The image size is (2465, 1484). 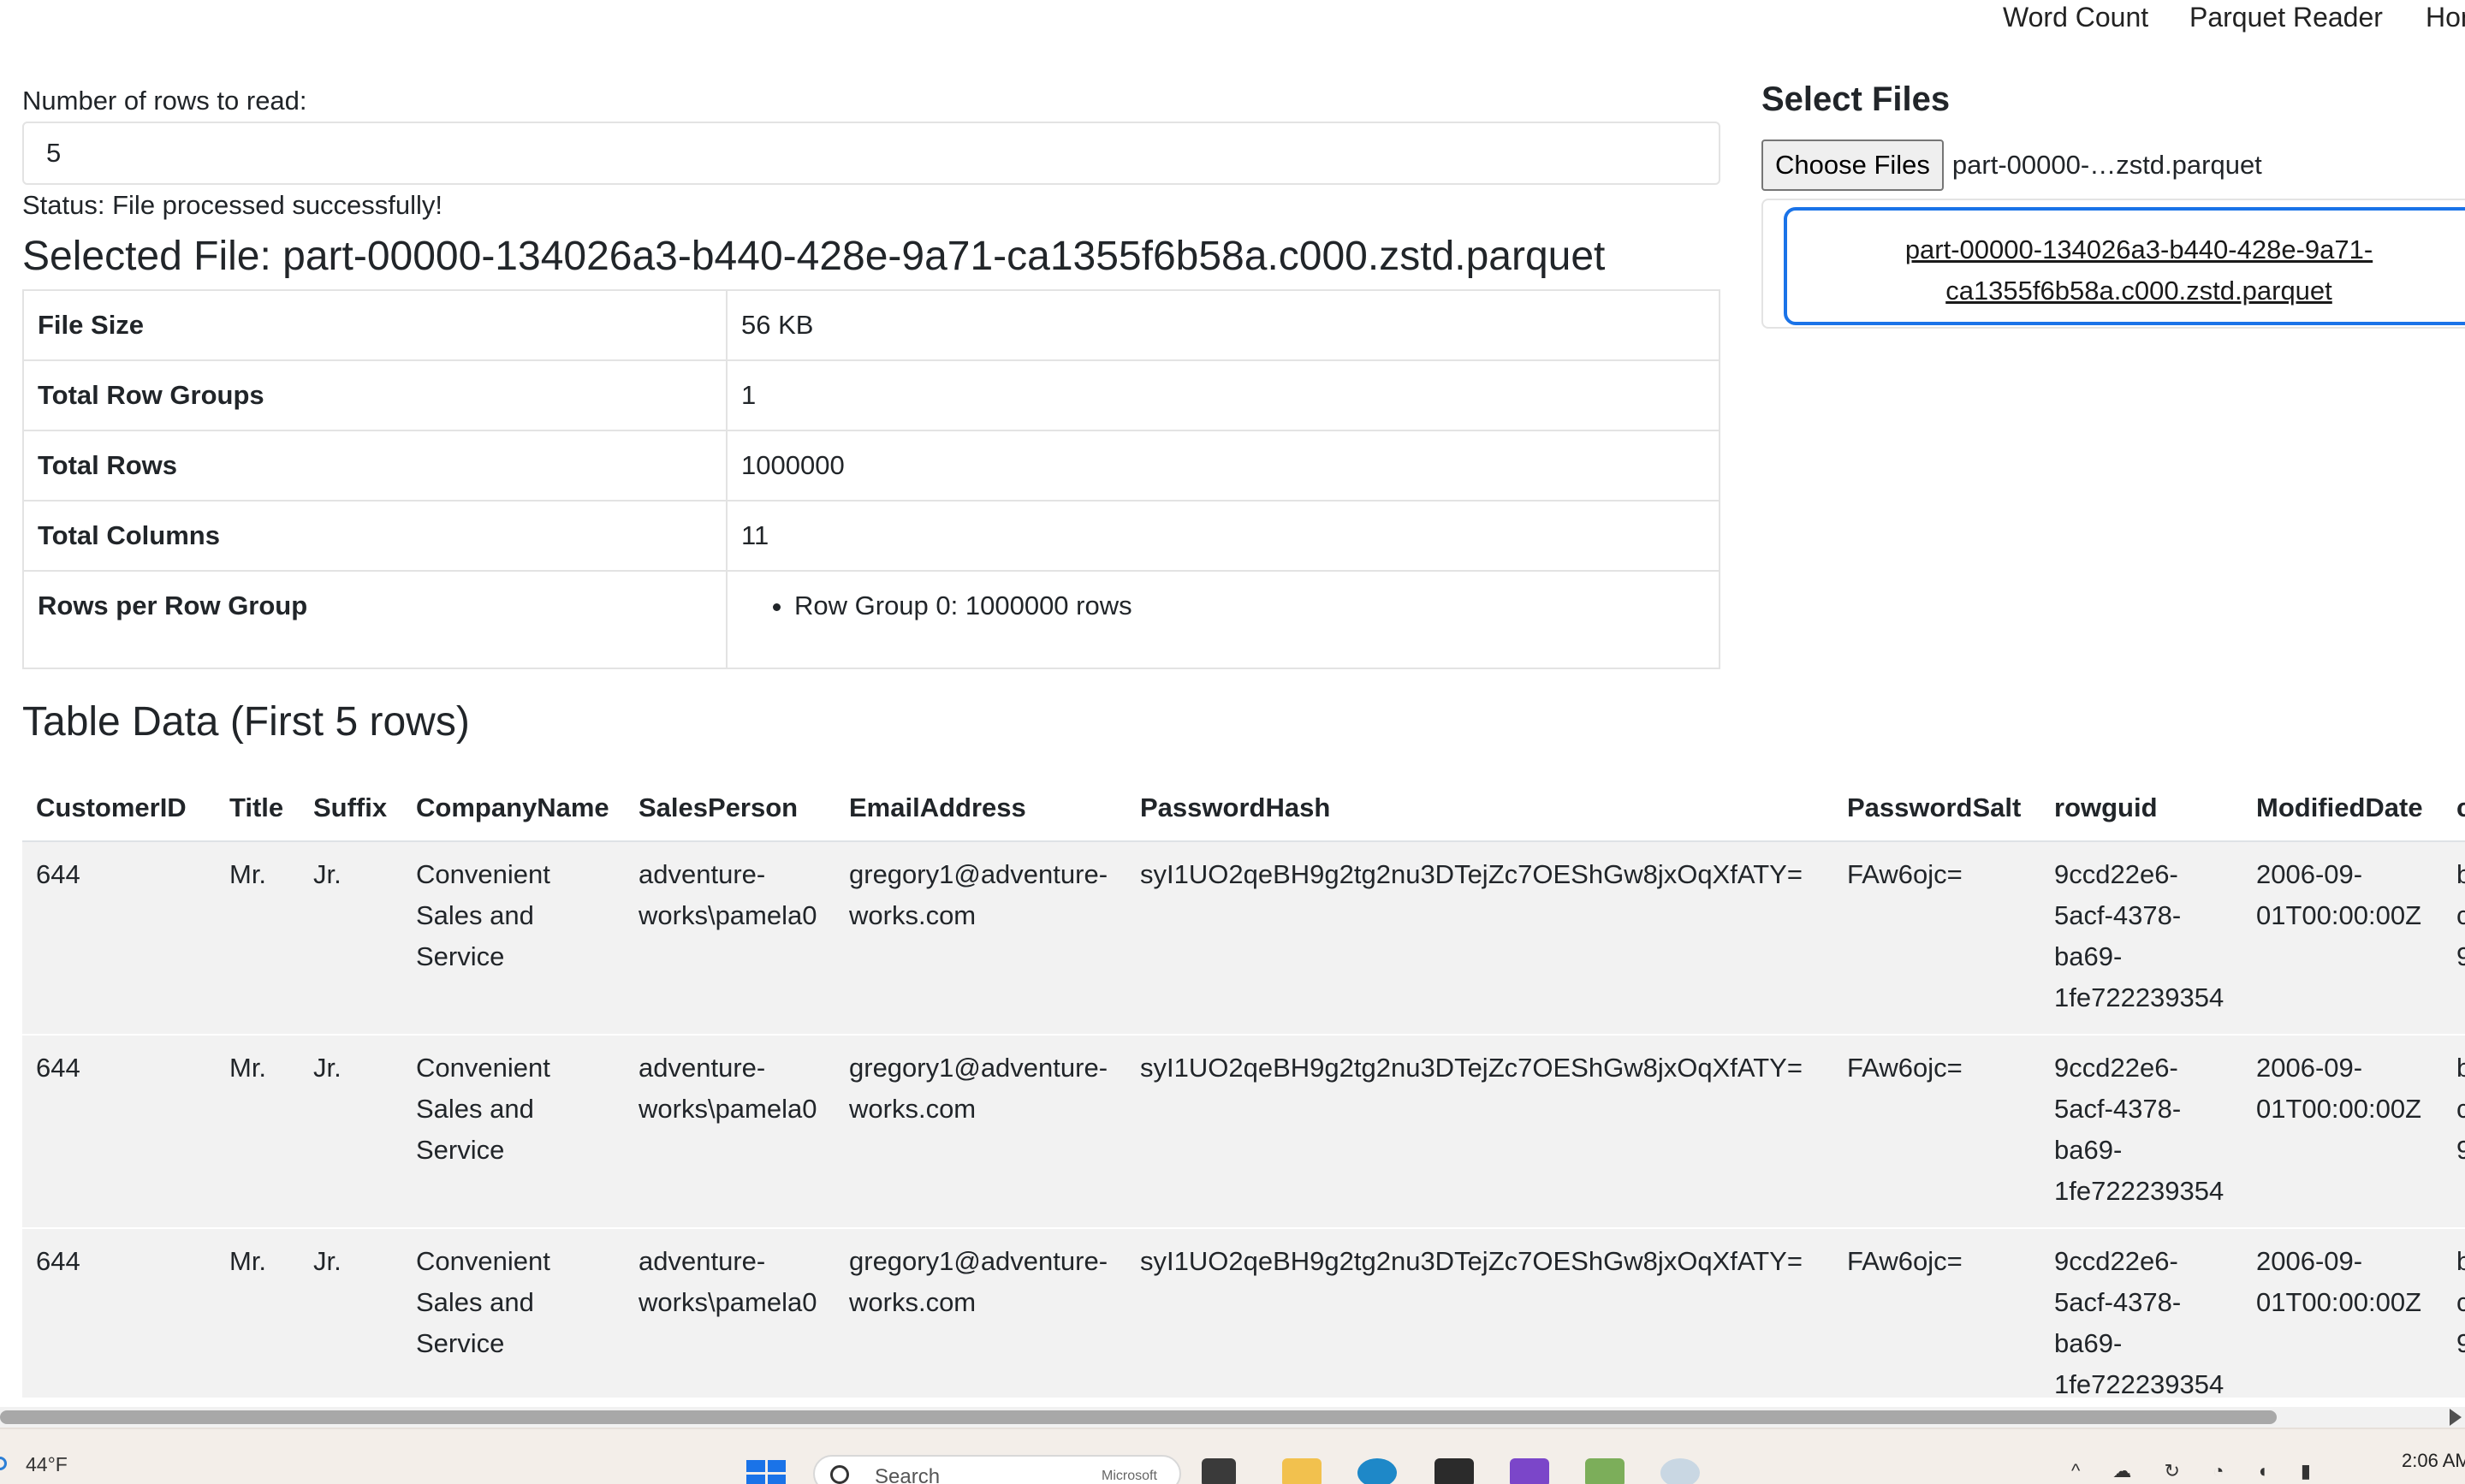 What do you see at coordinates (766, 1472) in the screenshot?
I see `start-windows-icon` at bounding box center [766, 1472].